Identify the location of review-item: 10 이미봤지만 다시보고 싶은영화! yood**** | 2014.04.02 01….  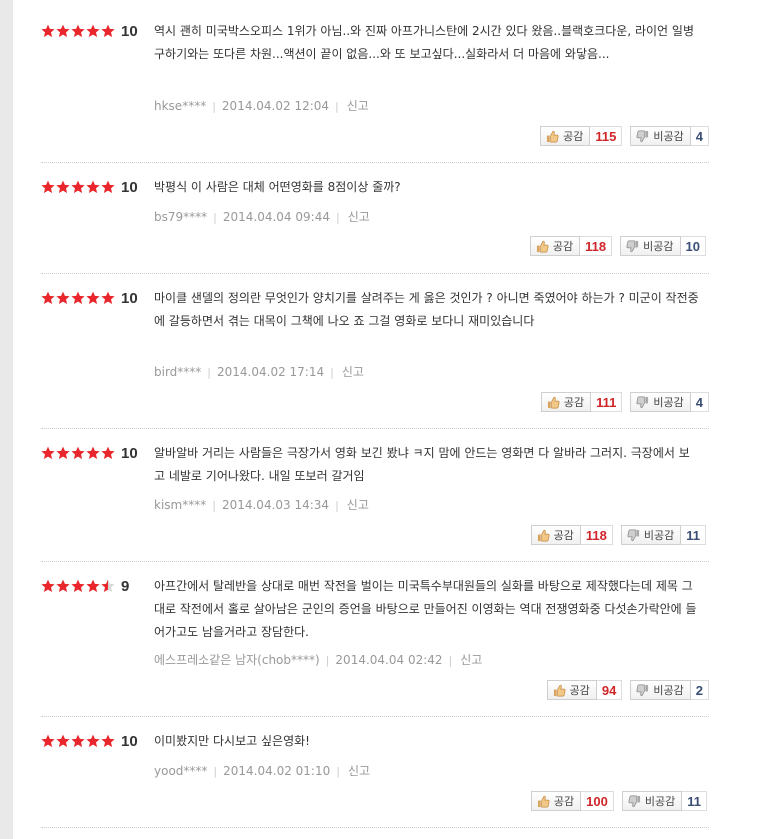
(375, 780).